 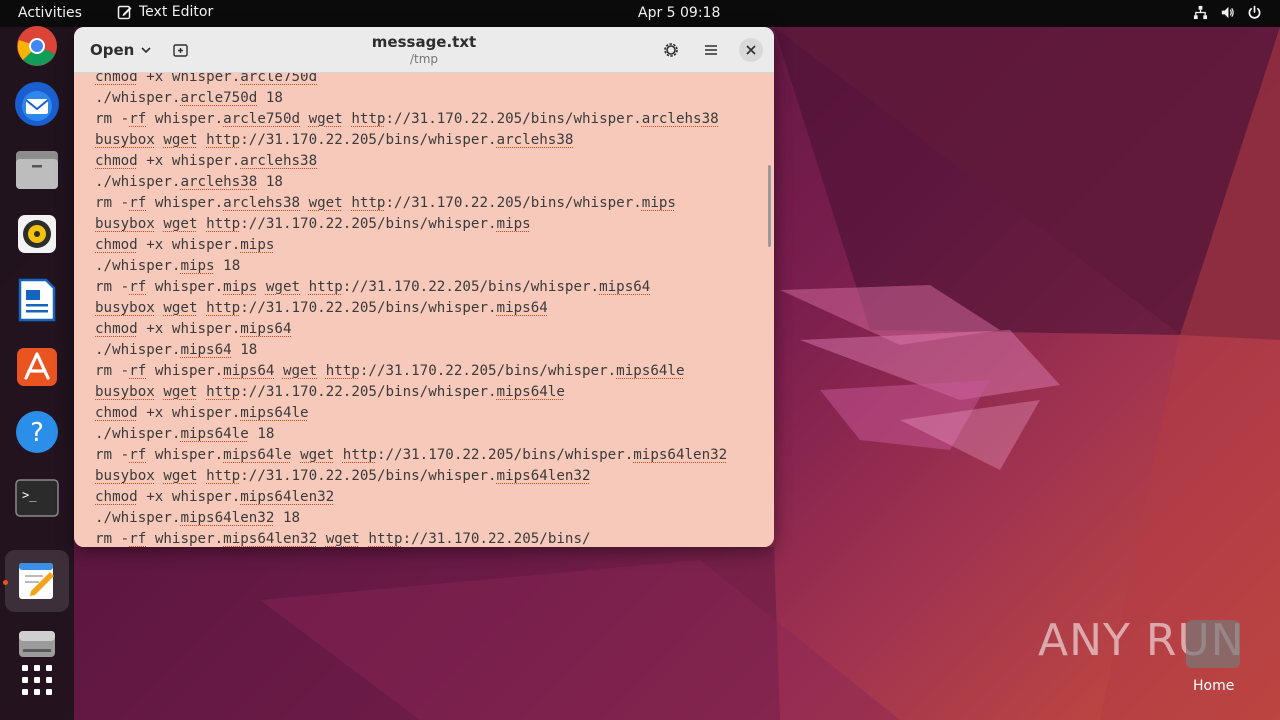 What do you see at coordinates (424, 59) in the screenshot?
I see `document-path: /tmp` at bounding box center [424, 59].